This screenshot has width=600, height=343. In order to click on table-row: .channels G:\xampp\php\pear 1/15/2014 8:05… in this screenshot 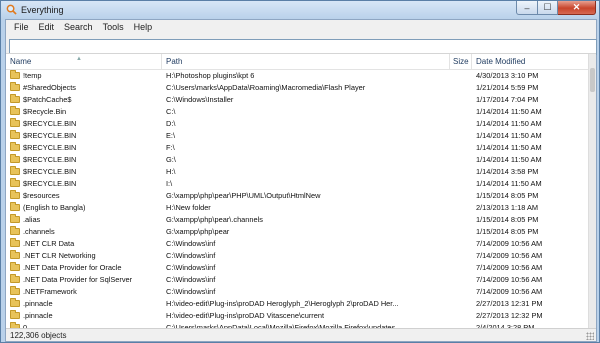, I will do `click(297, 232)`.